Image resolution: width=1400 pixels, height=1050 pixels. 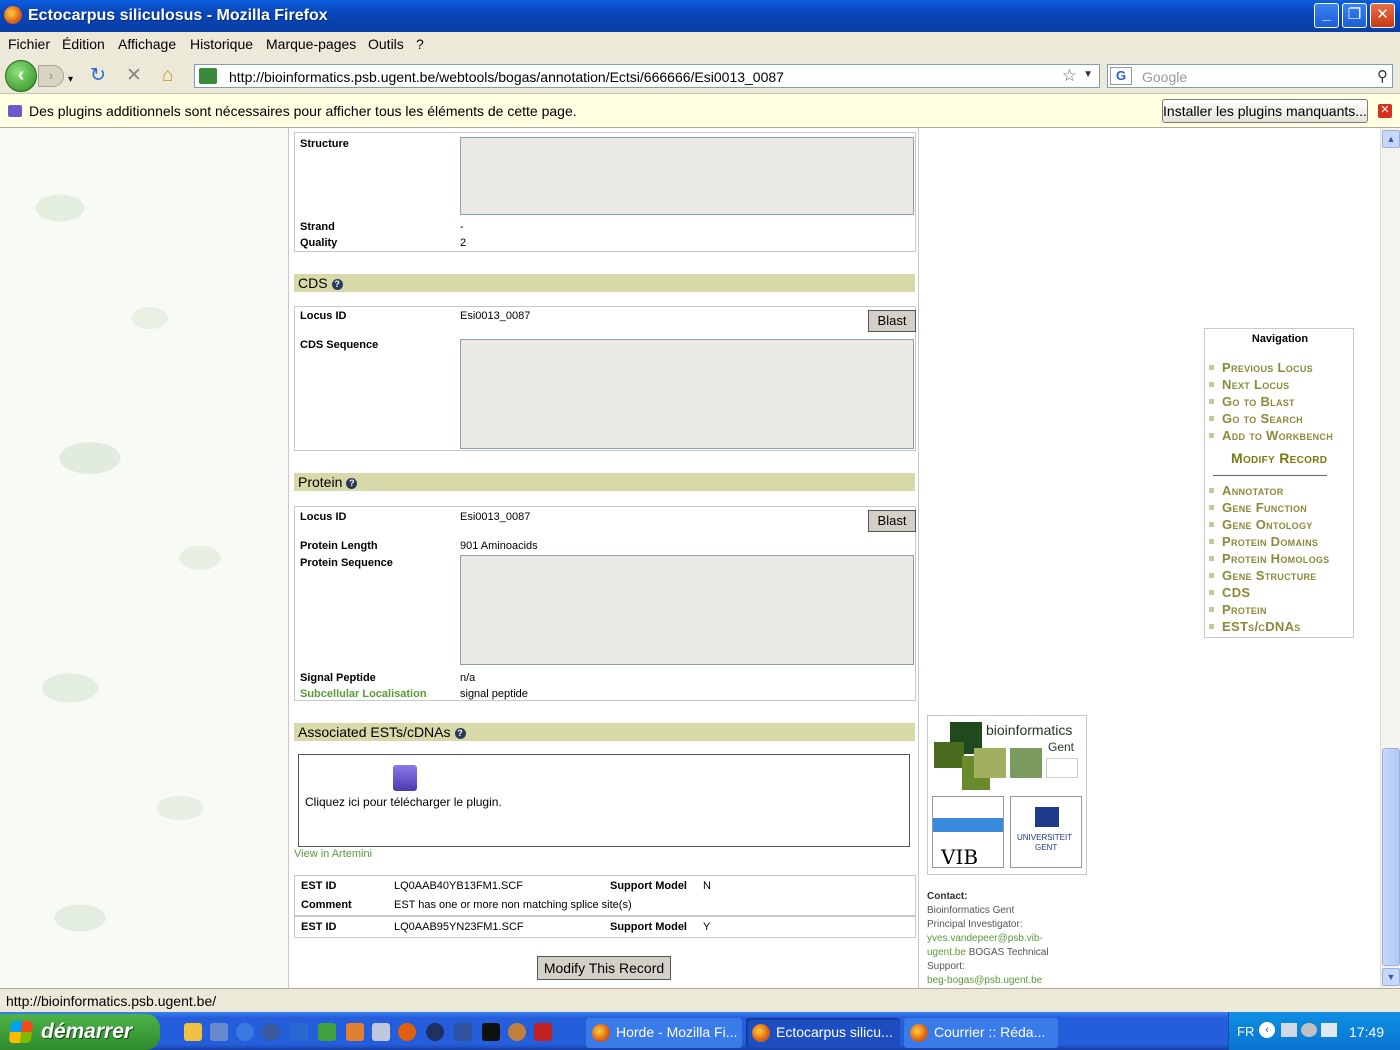 I want to click on language-indicator: FR, so click(x=1245, y=1031).